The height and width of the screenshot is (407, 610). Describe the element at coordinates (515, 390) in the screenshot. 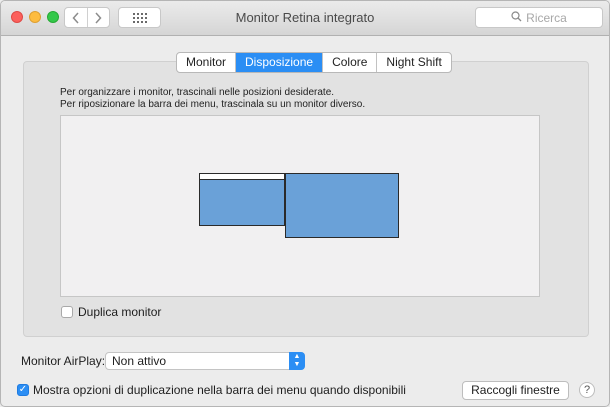

I see `gather-windows-button: Raccogli finestre` at that location.